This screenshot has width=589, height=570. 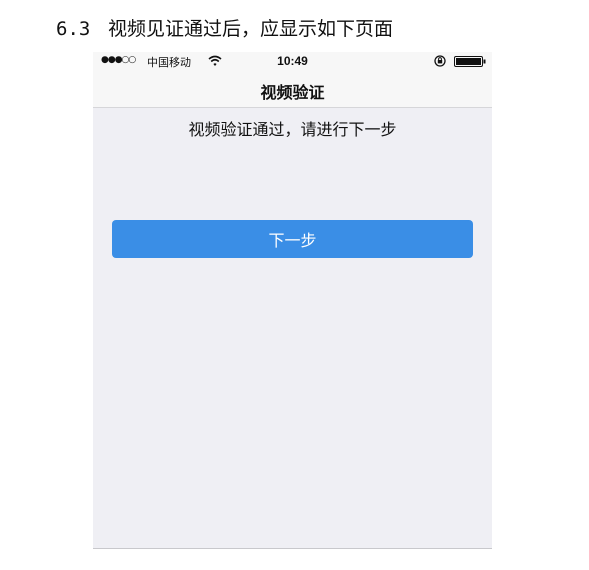 I want to click on section-title: 视频见证通过后，应显示如下页面, so click(x=251, y=29).